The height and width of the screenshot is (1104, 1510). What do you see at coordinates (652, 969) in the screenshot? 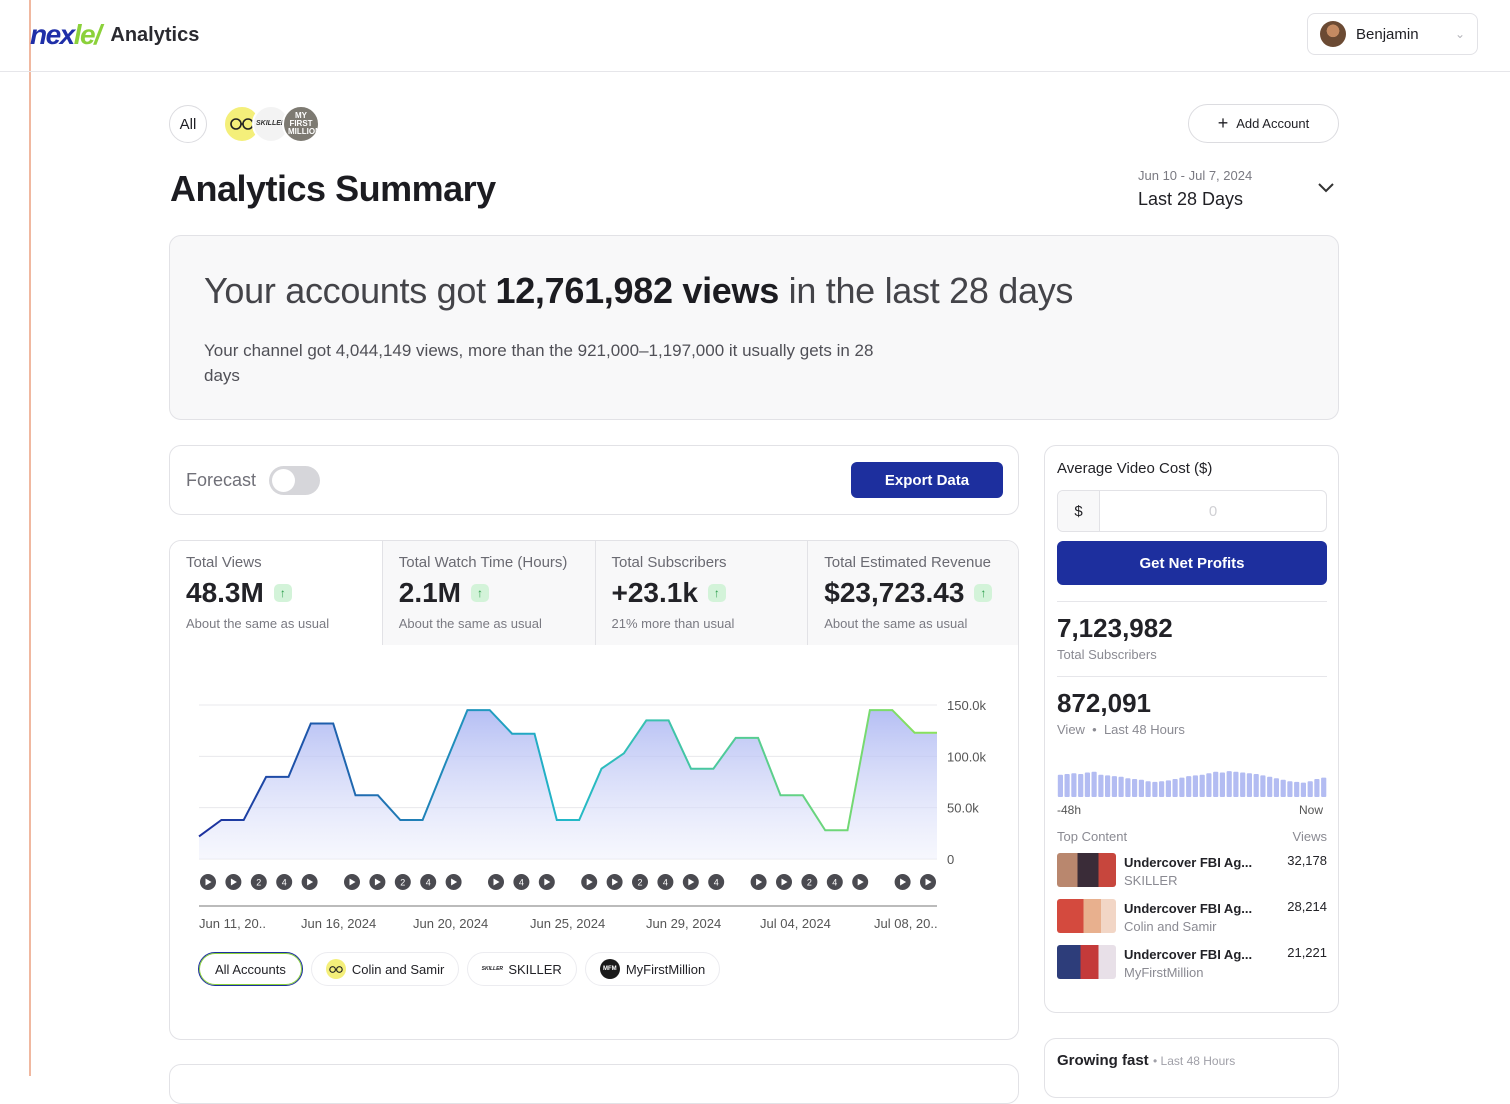
I see `legend-myfirstmillion: MFM MyFirstMillion` at bounding box center [652, 969].